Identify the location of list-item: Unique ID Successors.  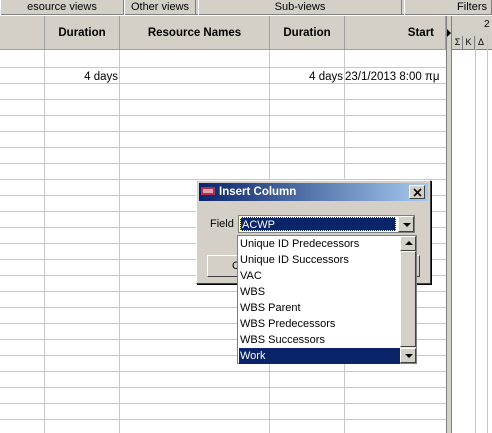
(319, 260).